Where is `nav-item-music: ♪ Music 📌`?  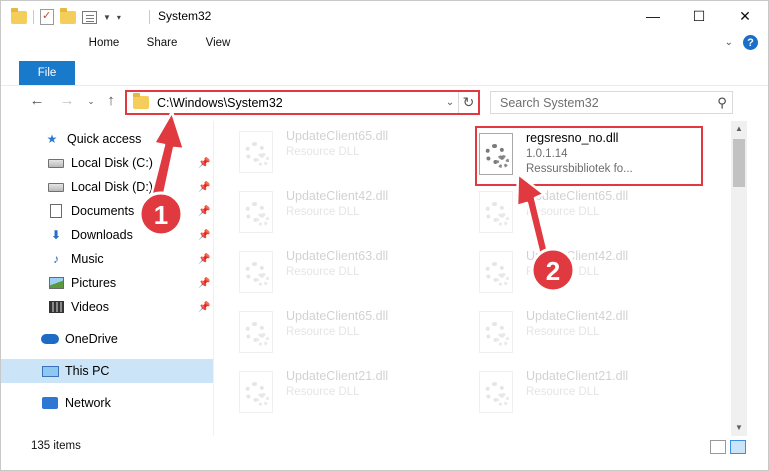
nav-item-music: ♪ Music 📌 is located at coordinates (107, 259).